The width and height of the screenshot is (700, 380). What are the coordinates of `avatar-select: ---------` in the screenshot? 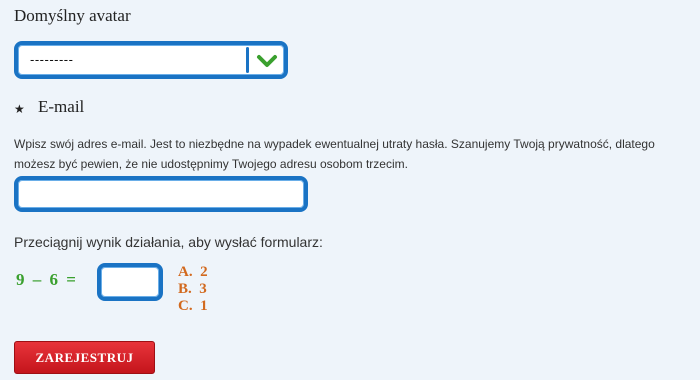 It's located at (151, 60).